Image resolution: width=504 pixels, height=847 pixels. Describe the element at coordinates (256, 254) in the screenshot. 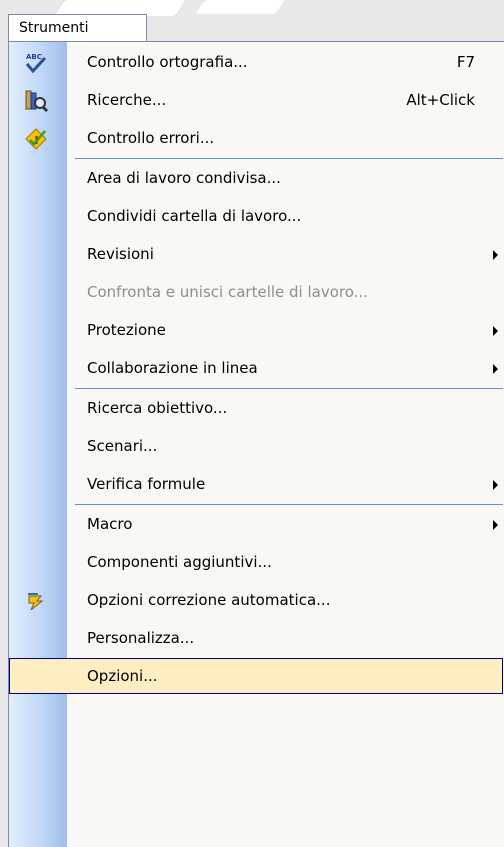

I see `menu-item-track-changes: Revisioni` at that location.